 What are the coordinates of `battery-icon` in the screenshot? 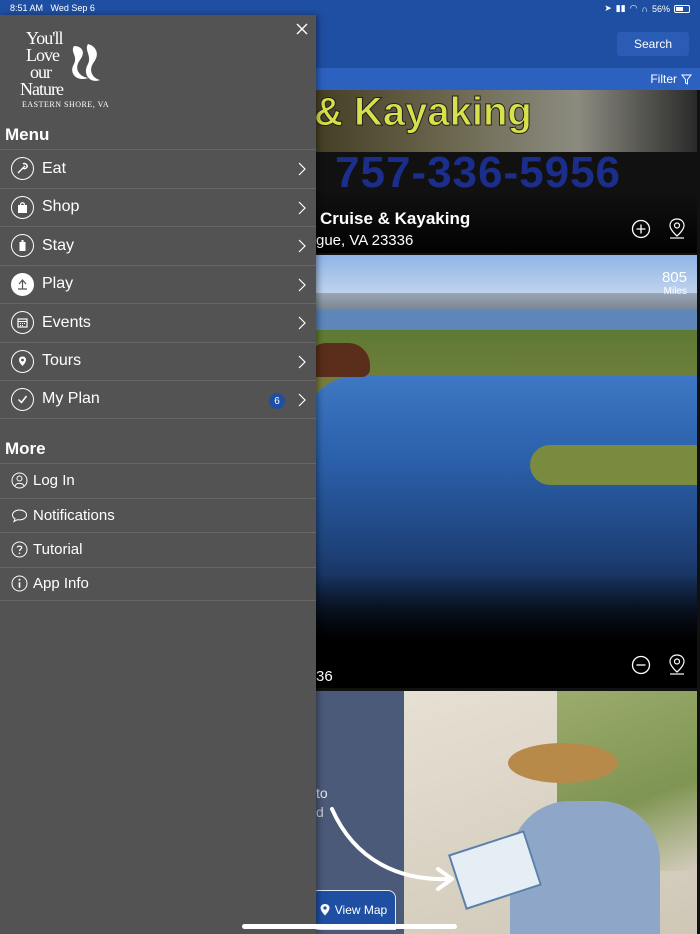 It's located at (682, 8).